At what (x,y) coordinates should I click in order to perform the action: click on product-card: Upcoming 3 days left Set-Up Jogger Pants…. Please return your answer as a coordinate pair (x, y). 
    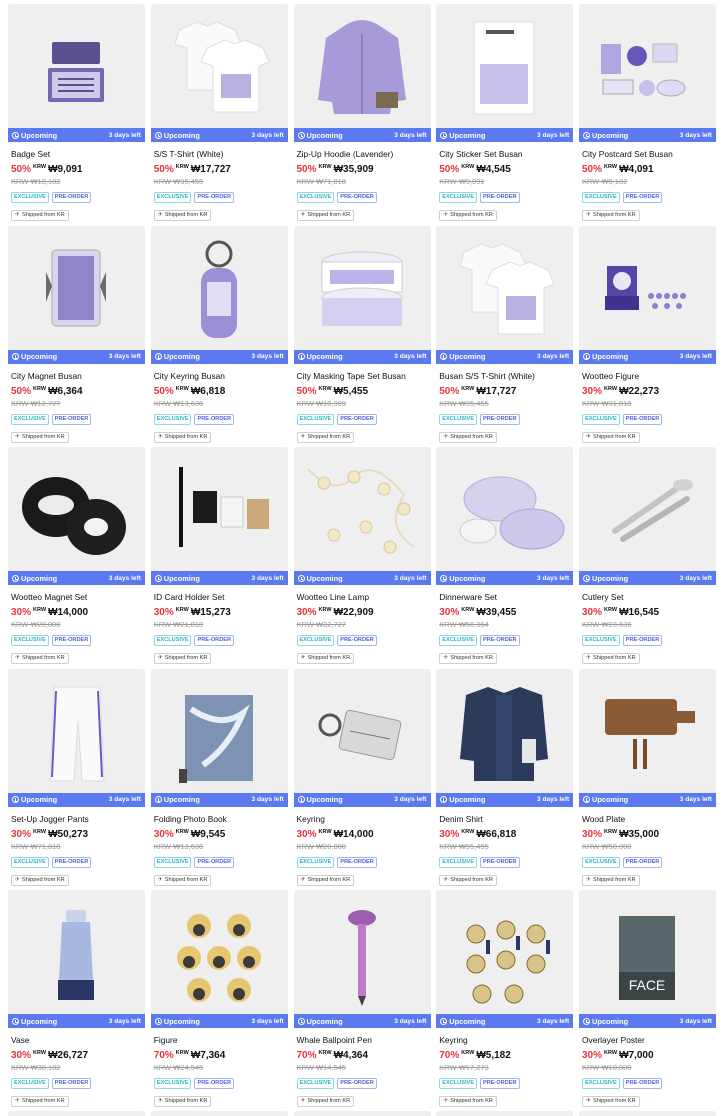
    Looking at the image, I should click on (76, 779).